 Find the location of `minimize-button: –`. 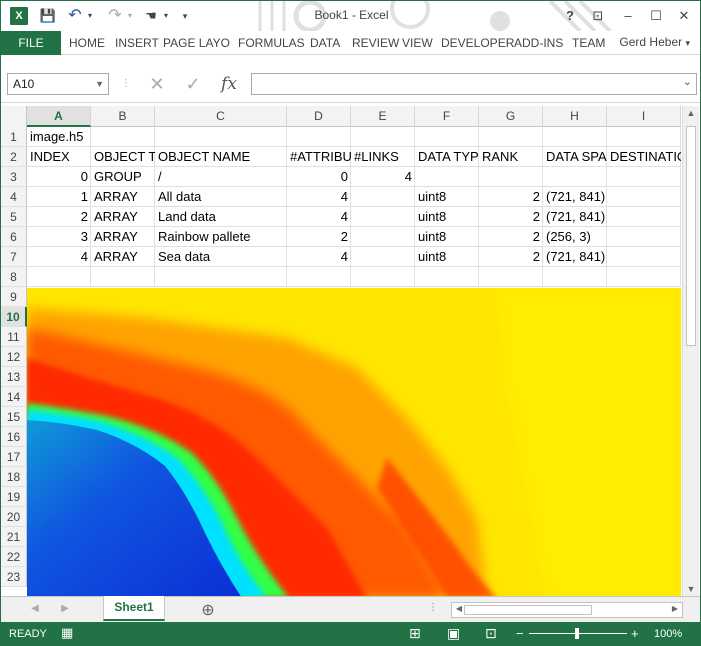

minimize-button: – is located at coordinates (628, 16).